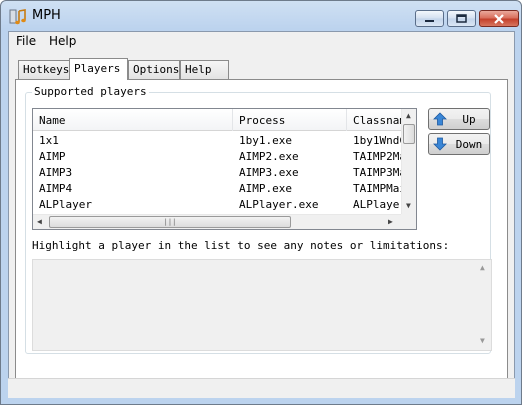 The image size is (522, 405). Describe the element at coordinates (482, 267) in the screenshot. I see `notes-scroll-up-icon: ▲` at that location.